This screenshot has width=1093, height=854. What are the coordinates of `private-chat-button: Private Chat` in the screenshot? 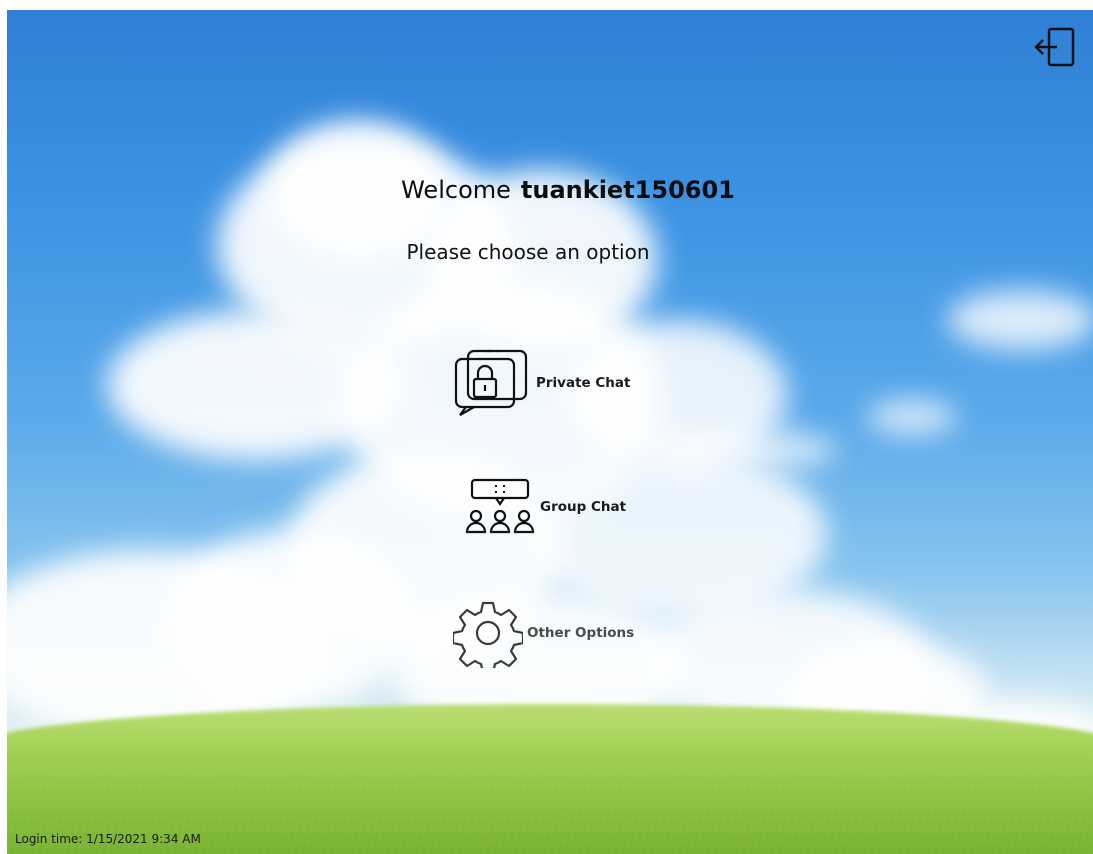 It's located at (541, 383).